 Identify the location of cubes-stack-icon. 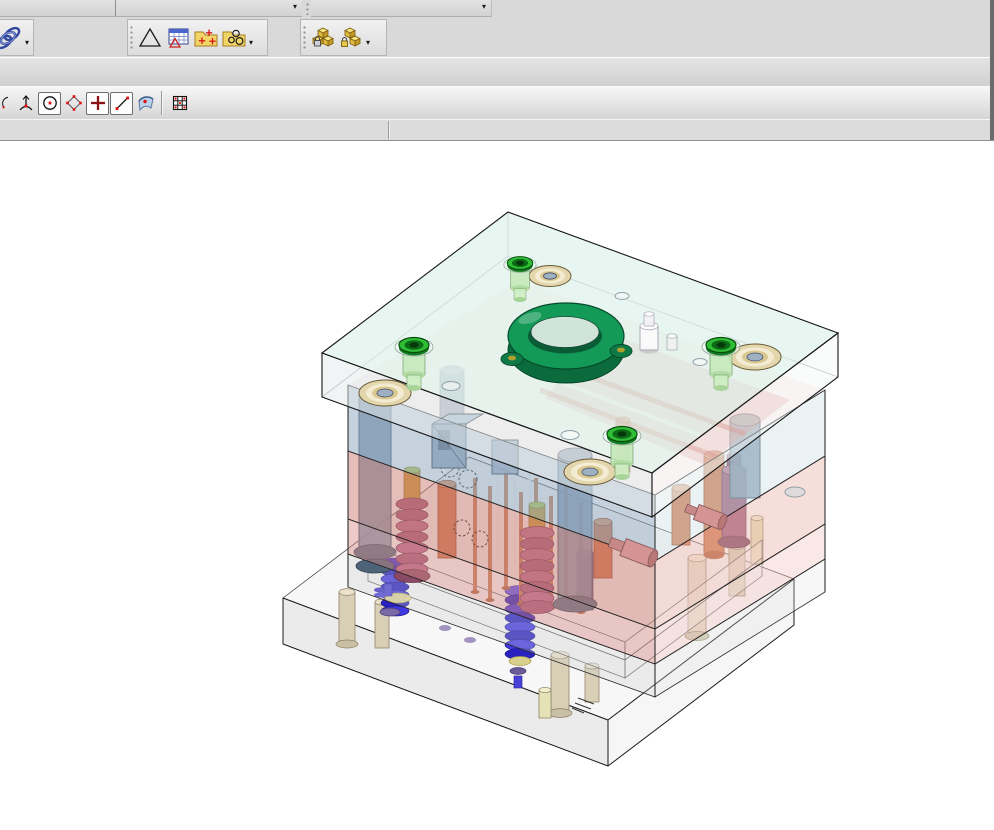
(351, 38).